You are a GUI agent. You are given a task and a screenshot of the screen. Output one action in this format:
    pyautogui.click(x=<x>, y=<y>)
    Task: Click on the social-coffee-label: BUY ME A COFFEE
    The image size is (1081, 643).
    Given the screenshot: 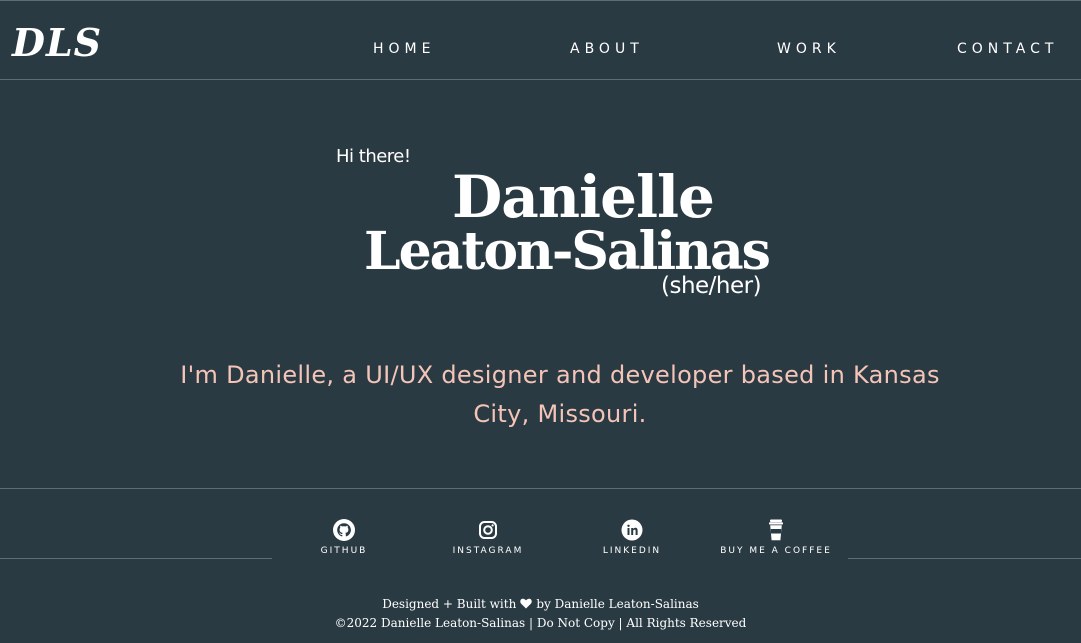 What is the action you would take?
    pyautogui.click(x=776, y=551)
    